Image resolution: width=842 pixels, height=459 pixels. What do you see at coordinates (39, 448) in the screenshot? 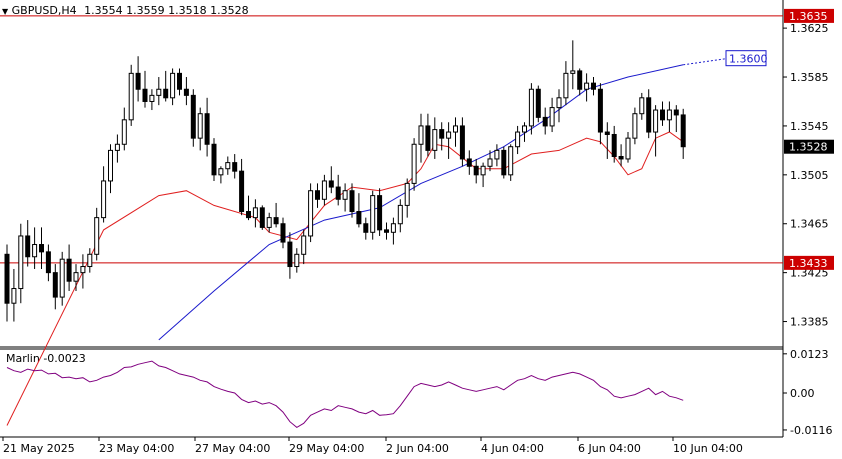
I see `time-tick-label: 21 May 2025` at bounding box center [39, 448].